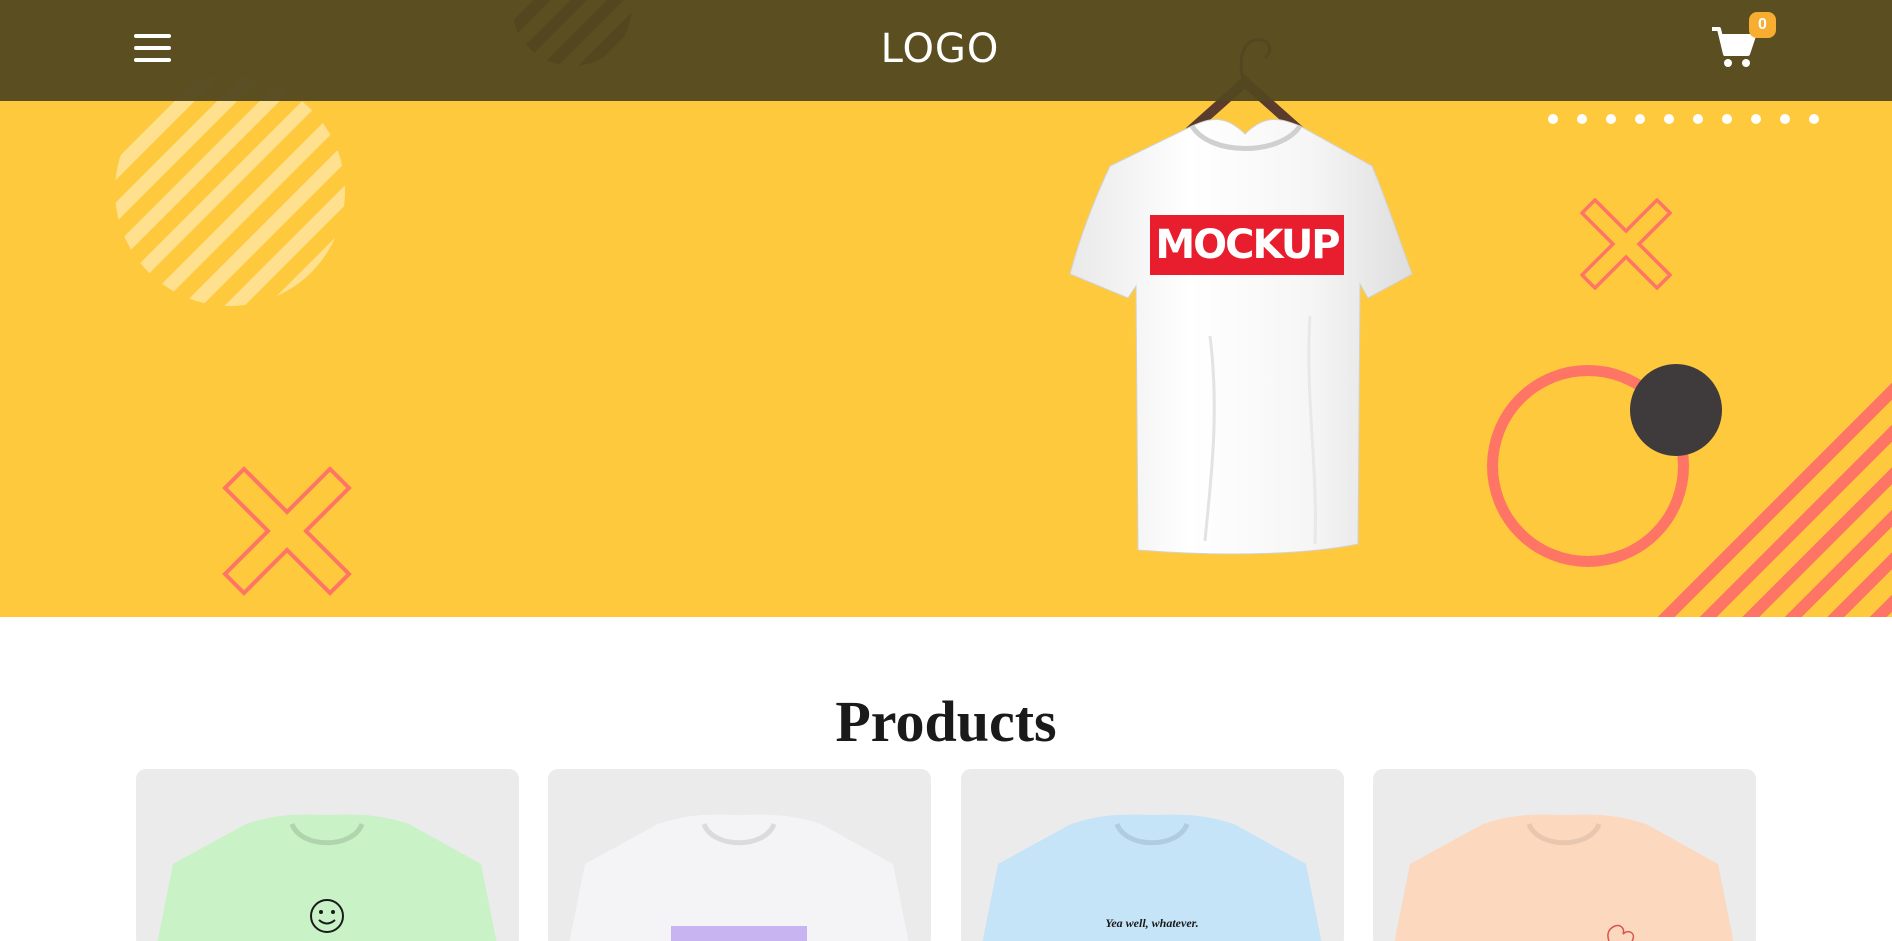 Image resolution: width=1892 pixels, height=941 pixels. Describe the element at coordinates (1241, 296) in the screenshot. I see `tshirt-mockup-image` at that location.